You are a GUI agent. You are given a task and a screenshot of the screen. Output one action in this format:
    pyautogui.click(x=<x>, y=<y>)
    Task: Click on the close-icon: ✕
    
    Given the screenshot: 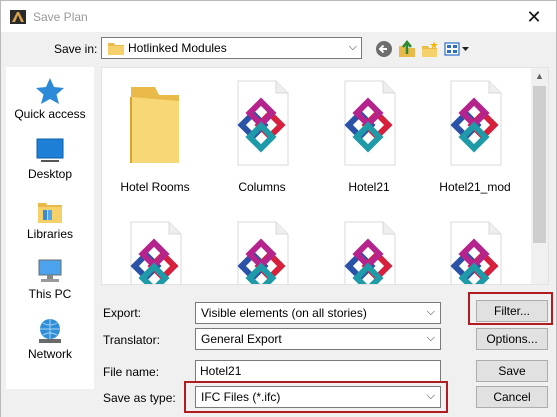 What is the action you would take?
    pyautogui.click(x=534, y=17)
    